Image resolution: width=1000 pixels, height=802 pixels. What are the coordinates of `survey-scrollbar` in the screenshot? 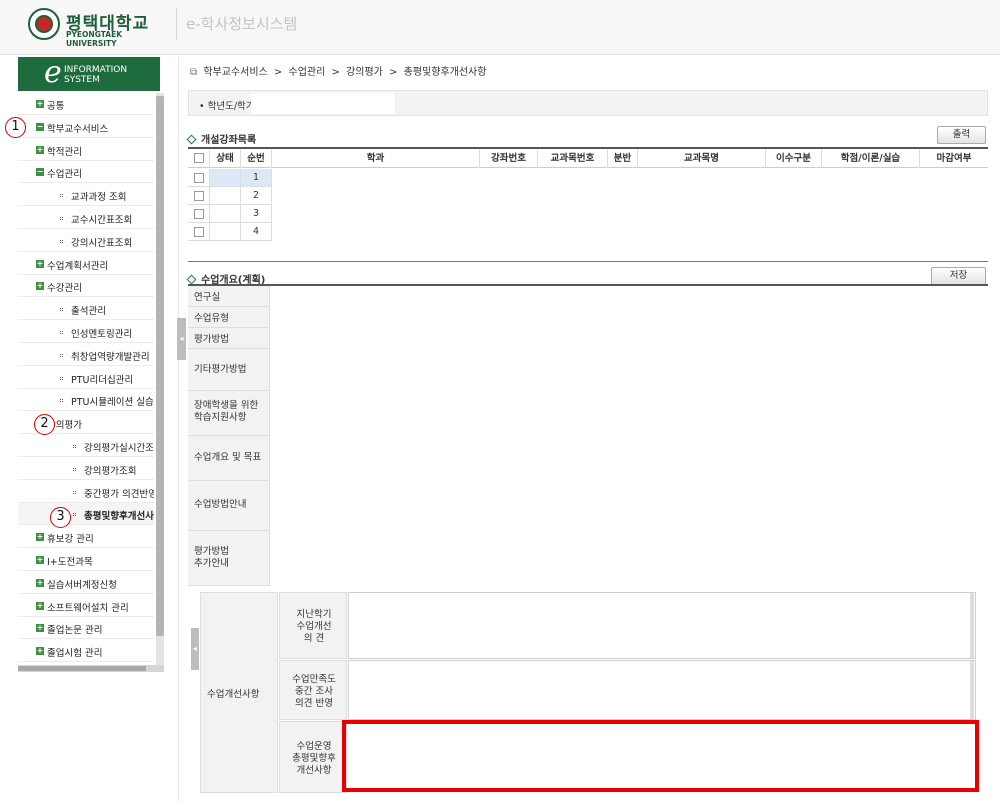 It's located at (972, 690).